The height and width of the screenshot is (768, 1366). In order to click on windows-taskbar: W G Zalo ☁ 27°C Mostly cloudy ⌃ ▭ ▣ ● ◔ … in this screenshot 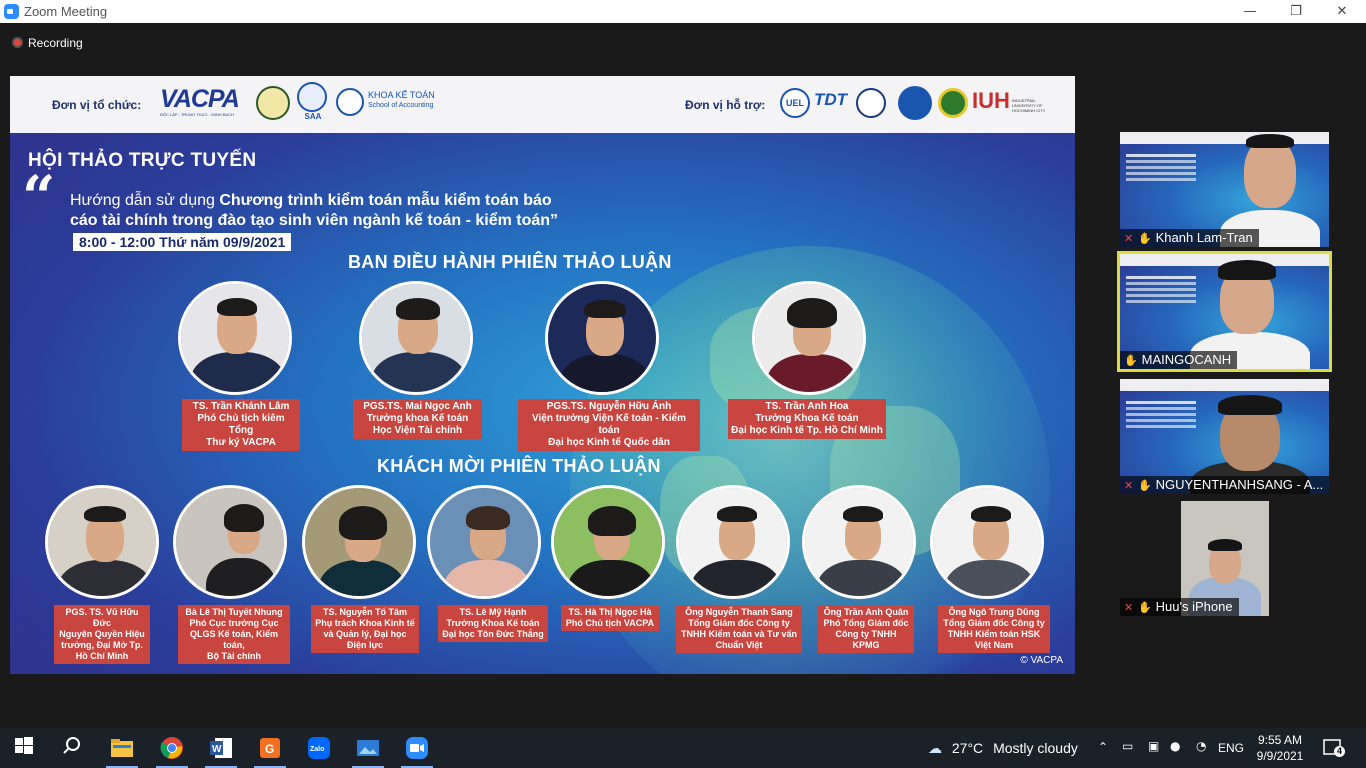, I will do `click(683, 748)`.